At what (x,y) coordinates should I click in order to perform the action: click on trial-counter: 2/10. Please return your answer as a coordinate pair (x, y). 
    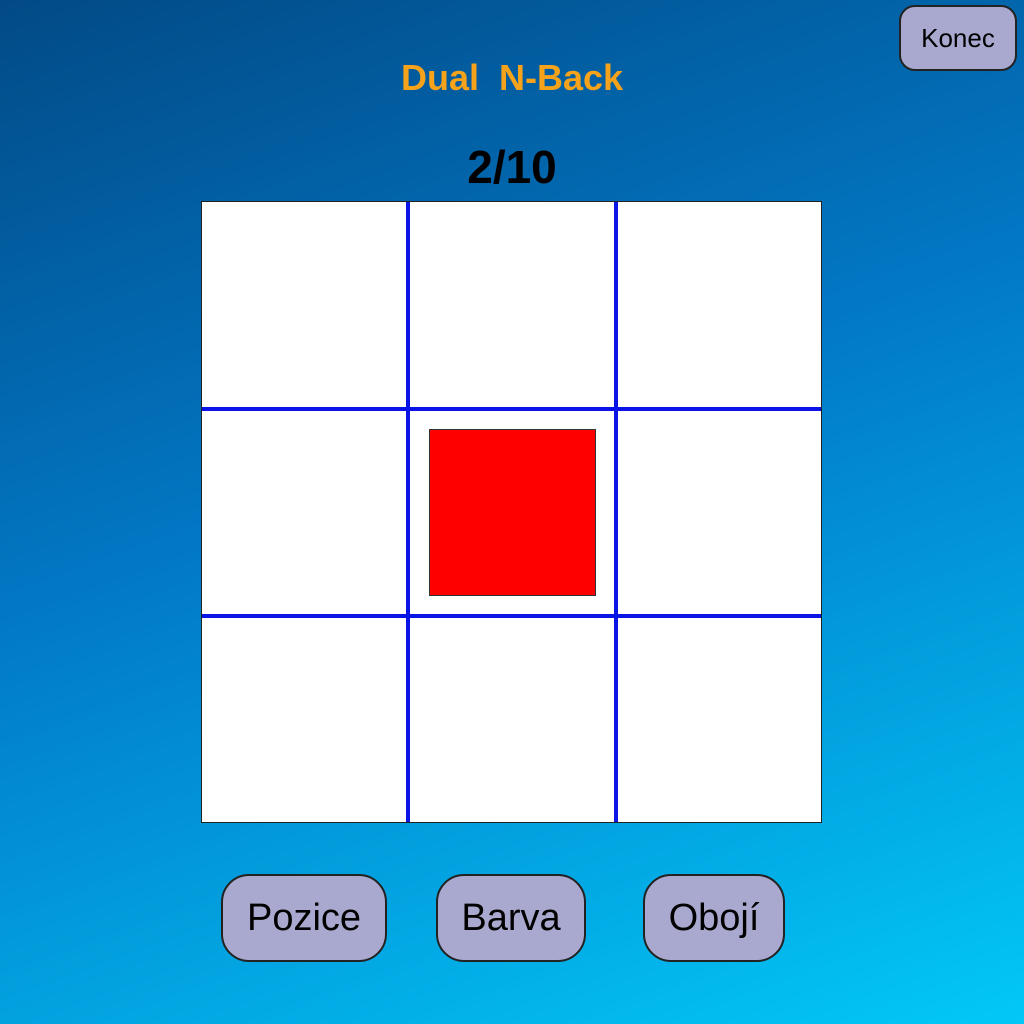
    Looking at the image, I should click on (512, 167).